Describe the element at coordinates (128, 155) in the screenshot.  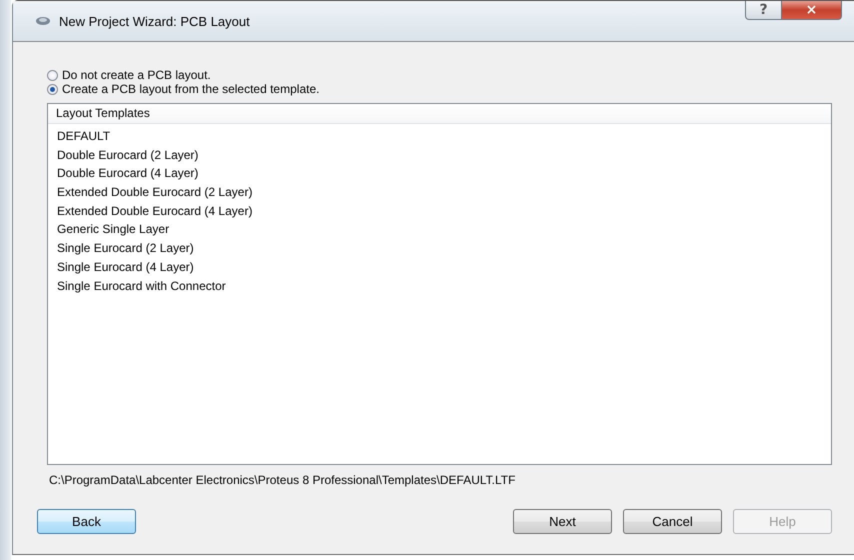
I see `template-item: Double Eurocard (2 Layer)` at that location.